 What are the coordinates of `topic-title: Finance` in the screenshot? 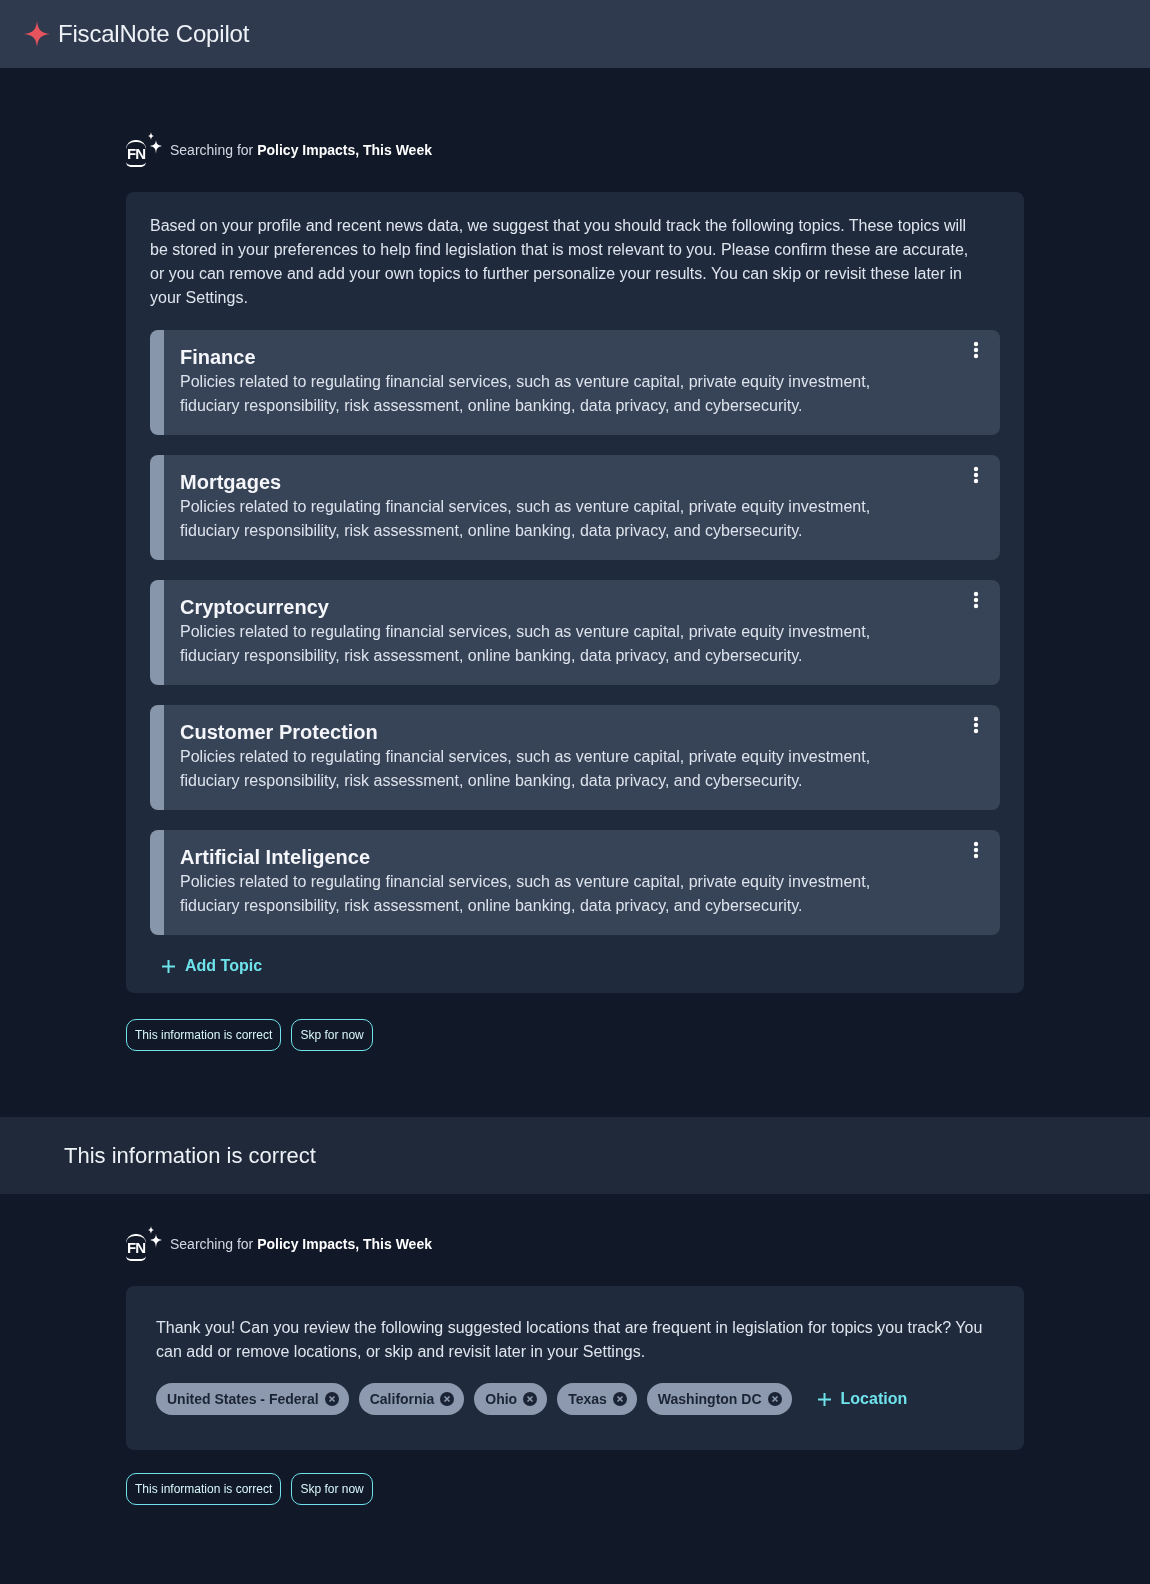 It's located at (218, 357).